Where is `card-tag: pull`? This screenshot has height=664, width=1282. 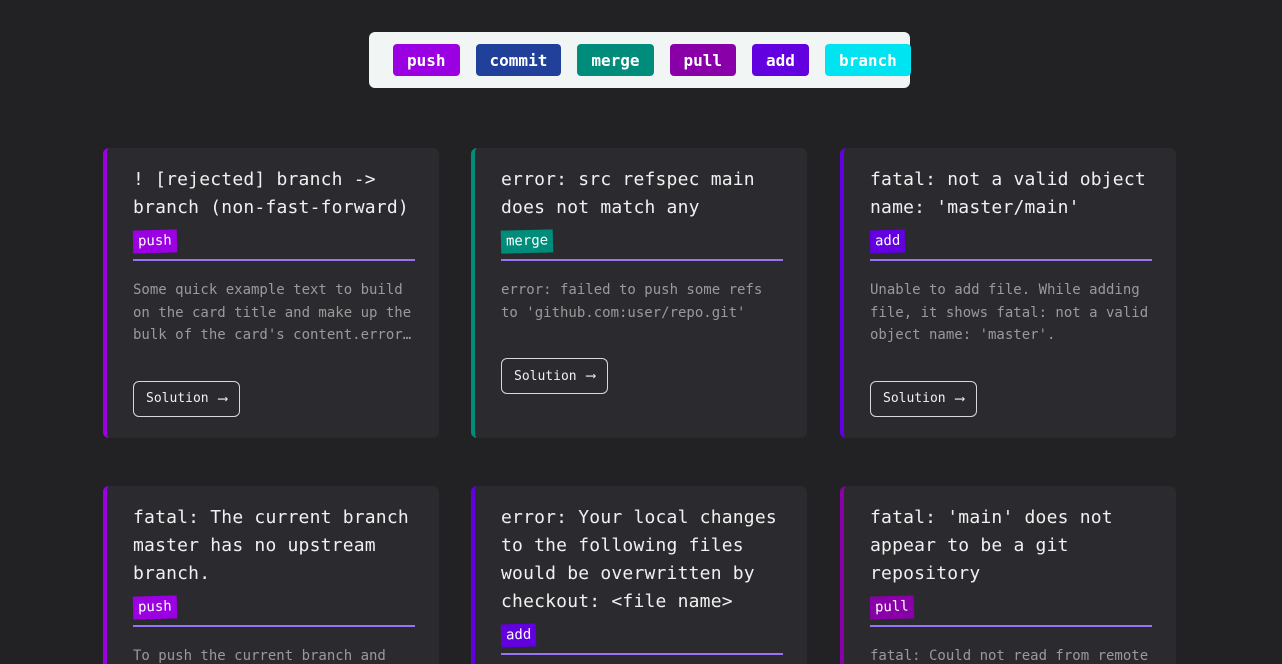 card-tag: pull is located at coordinates (892, 607).